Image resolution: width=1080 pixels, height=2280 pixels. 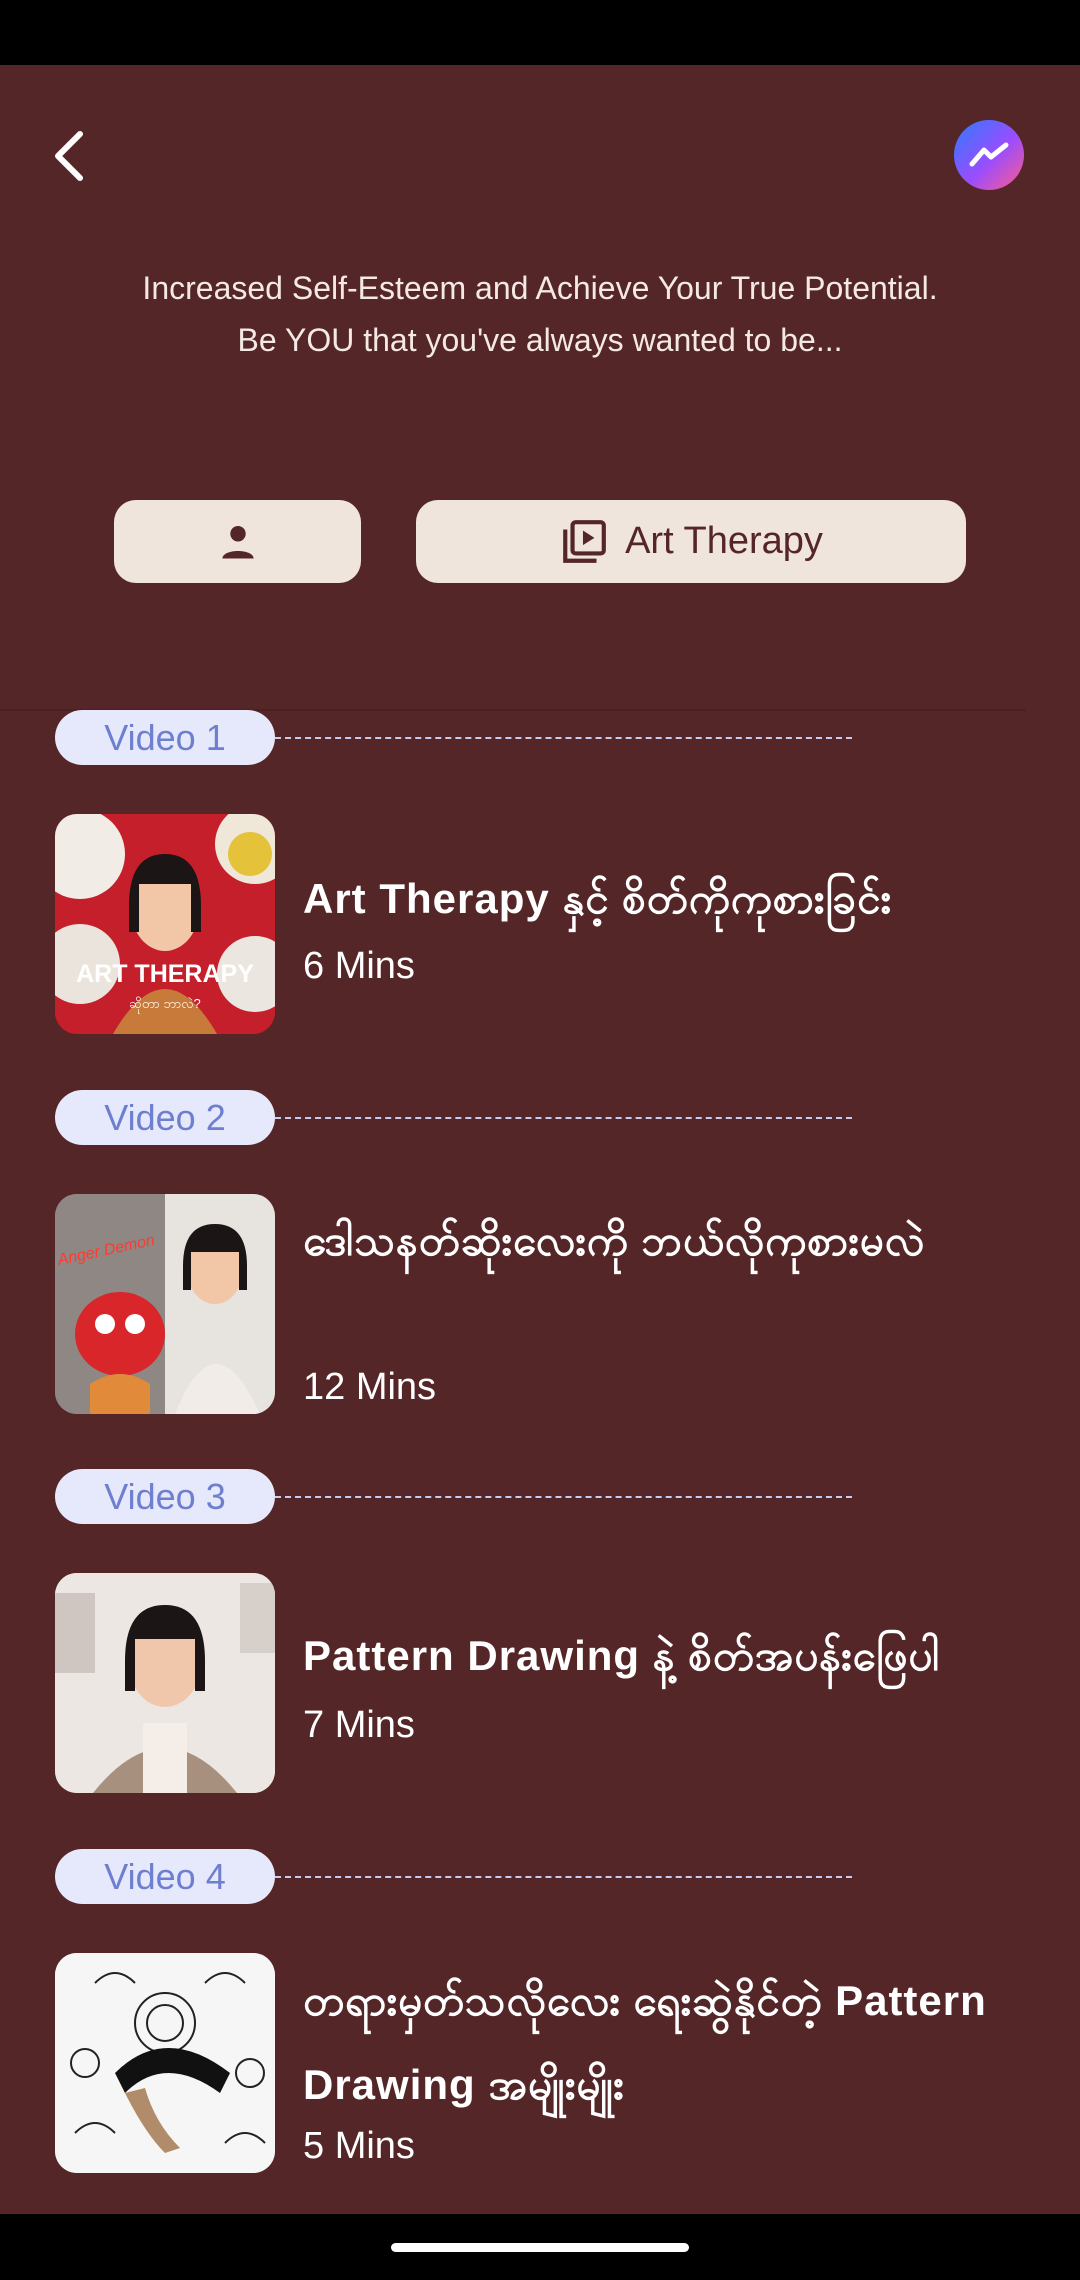 I want to click on messenger-button, so click(x=989, y=155).